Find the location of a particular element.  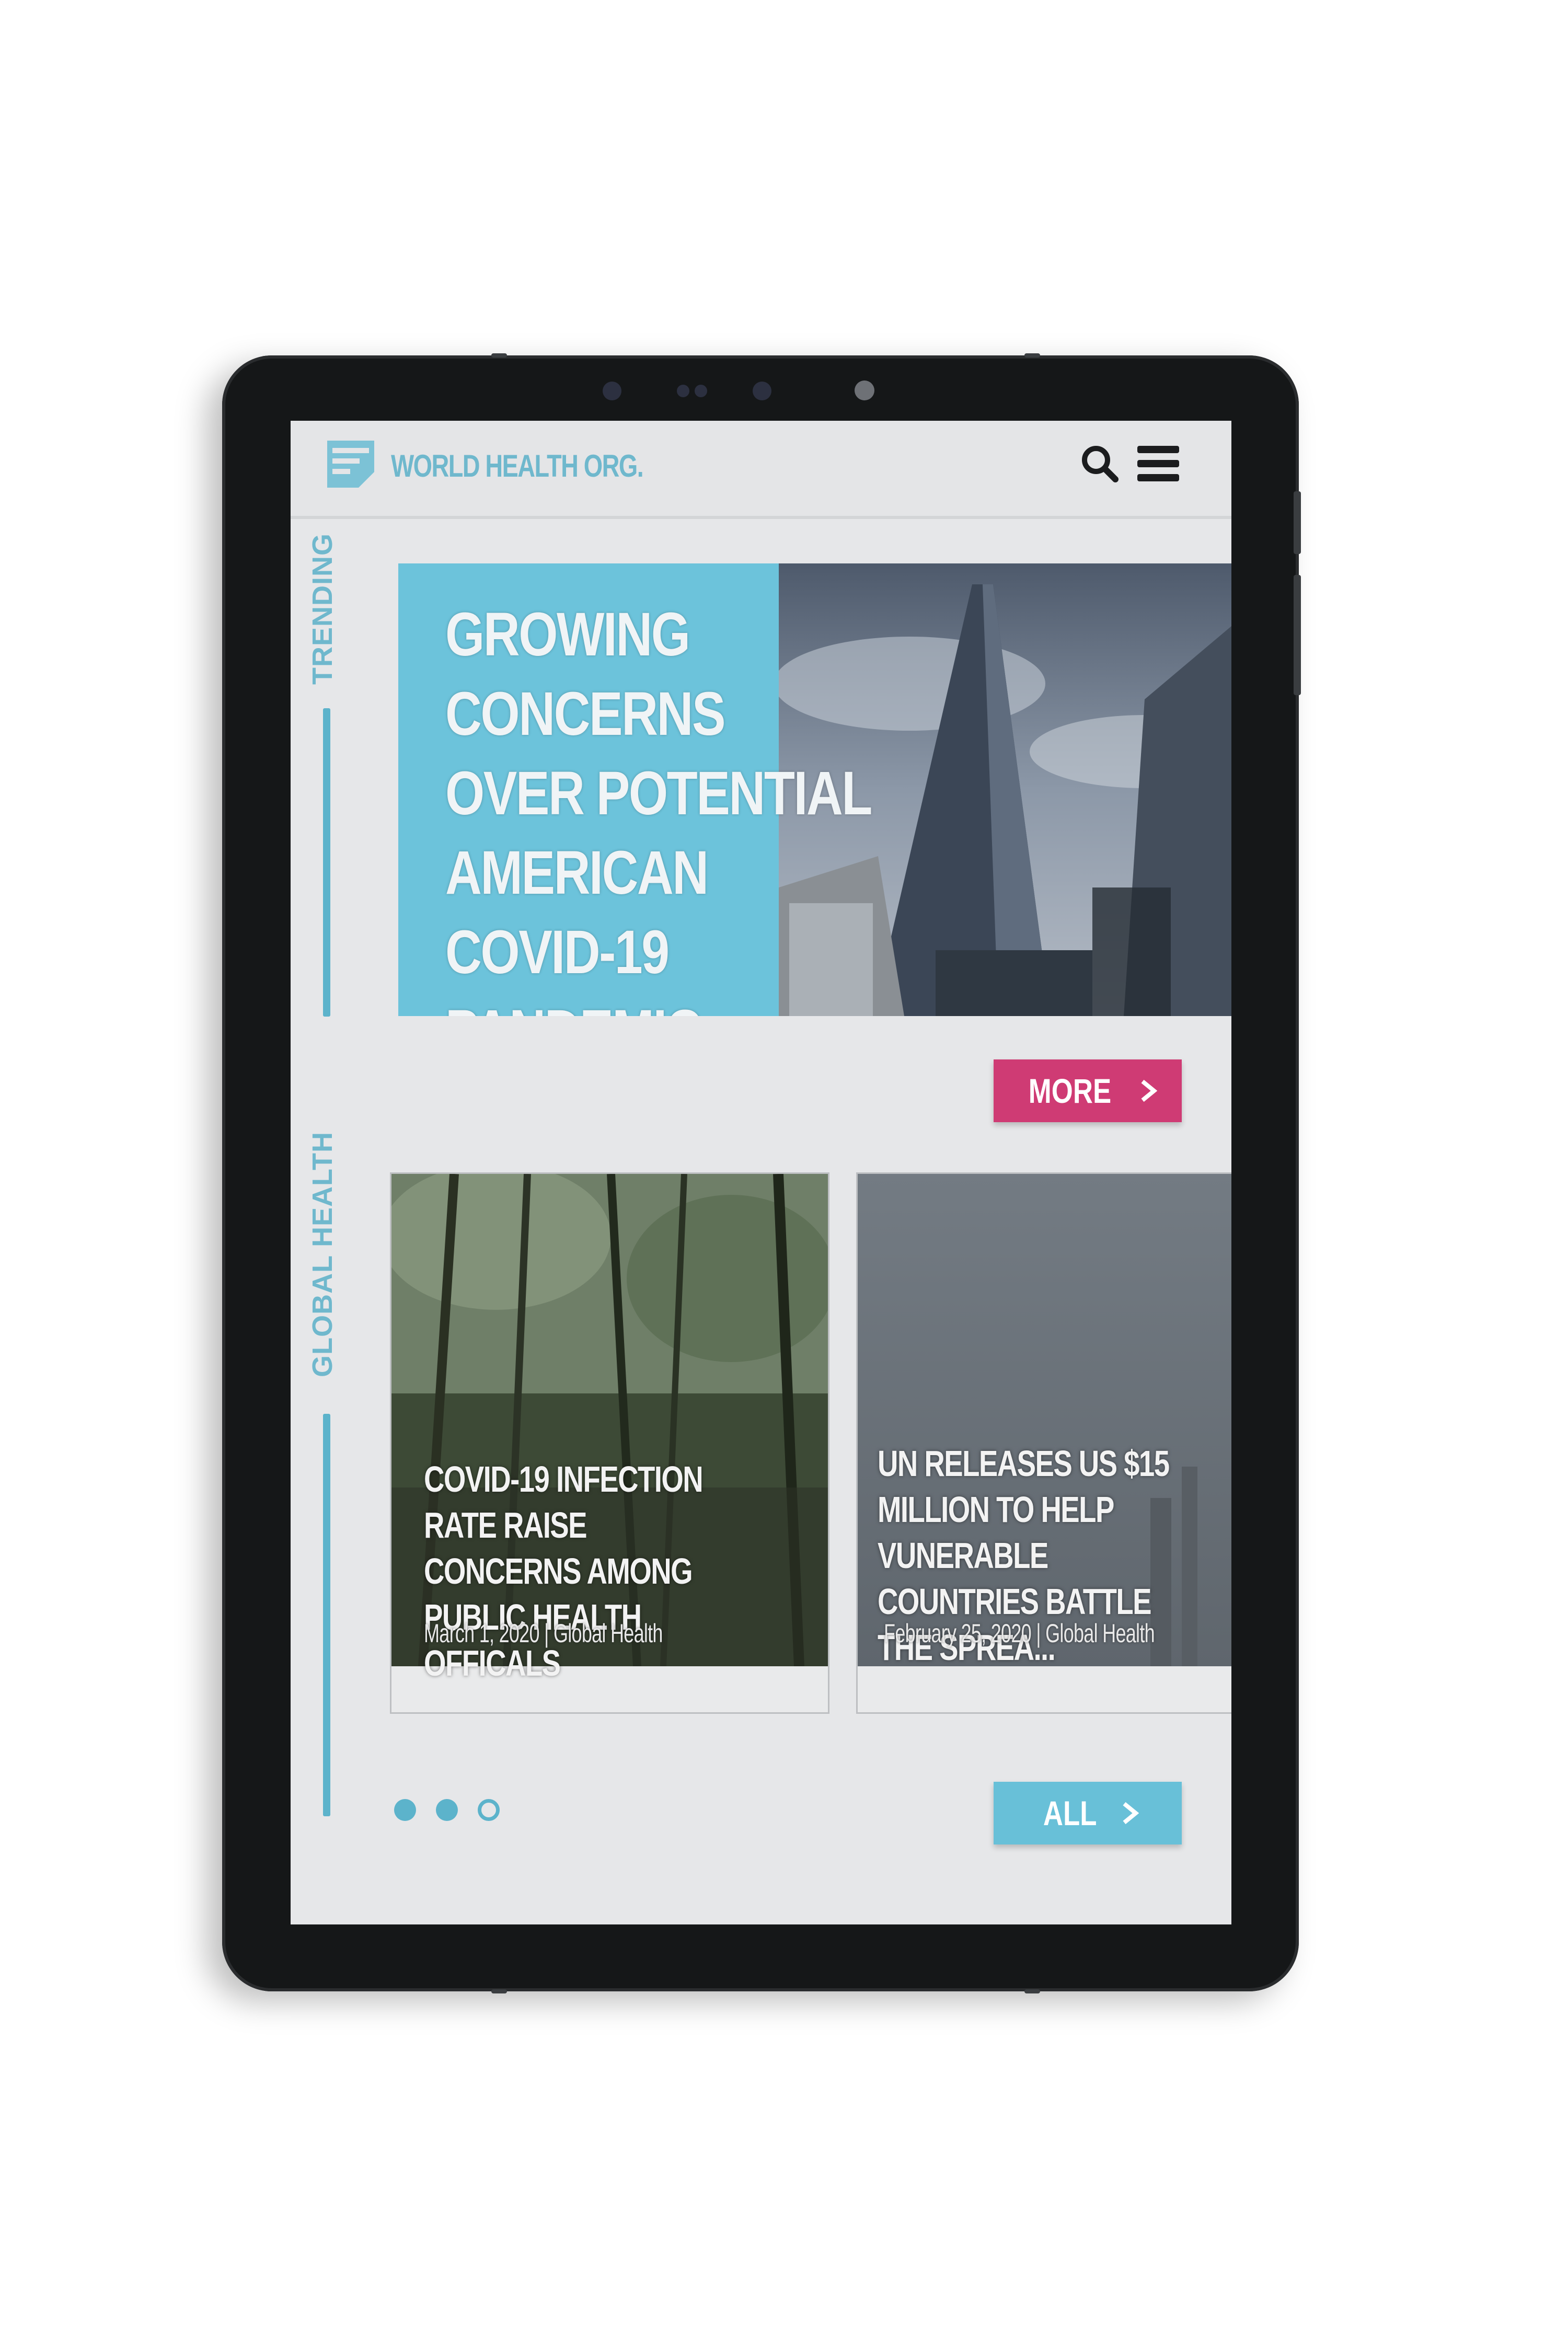

global-health-indicator-bar is located at coordinates (326, 1615).